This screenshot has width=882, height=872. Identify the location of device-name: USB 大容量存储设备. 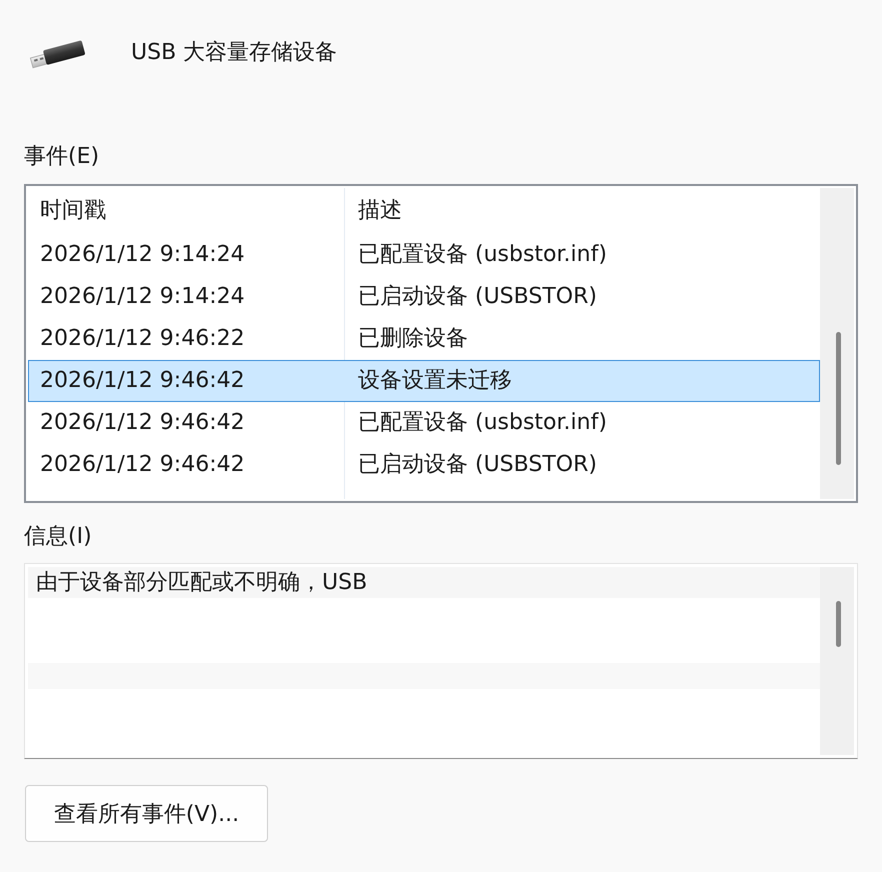
(234, 53).